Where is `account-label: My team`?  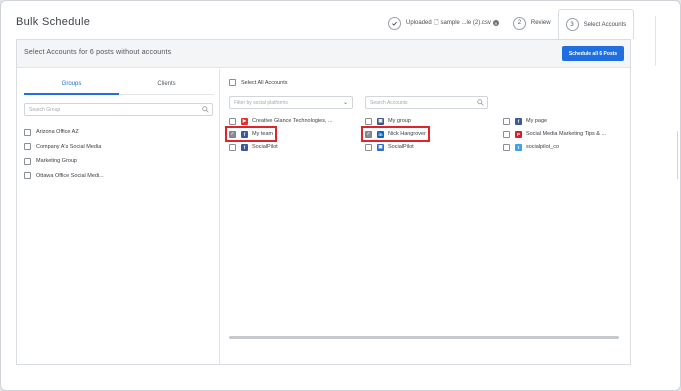
account-label: My team is located at coordinates (263, 134).